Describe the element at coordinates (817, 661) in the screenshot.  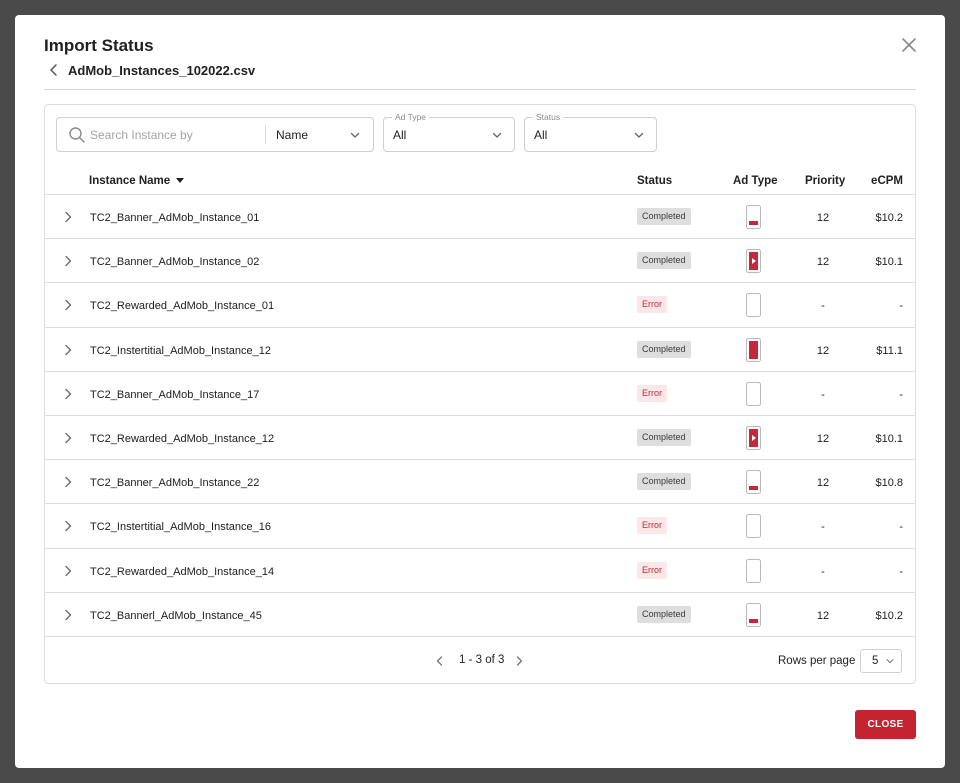
I see `rows-per-page-label: Rows per page` at that location.